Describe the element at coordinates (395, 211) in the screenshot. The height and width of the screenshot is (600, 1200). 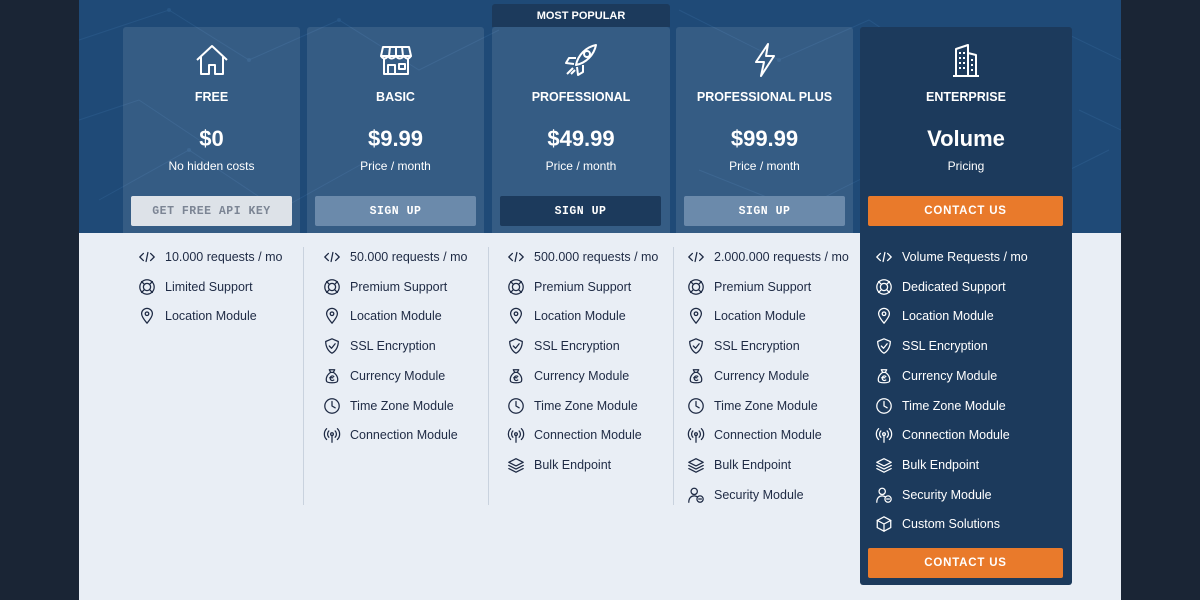
I see `sign-up-button-basic: SIGN UP` at that location.